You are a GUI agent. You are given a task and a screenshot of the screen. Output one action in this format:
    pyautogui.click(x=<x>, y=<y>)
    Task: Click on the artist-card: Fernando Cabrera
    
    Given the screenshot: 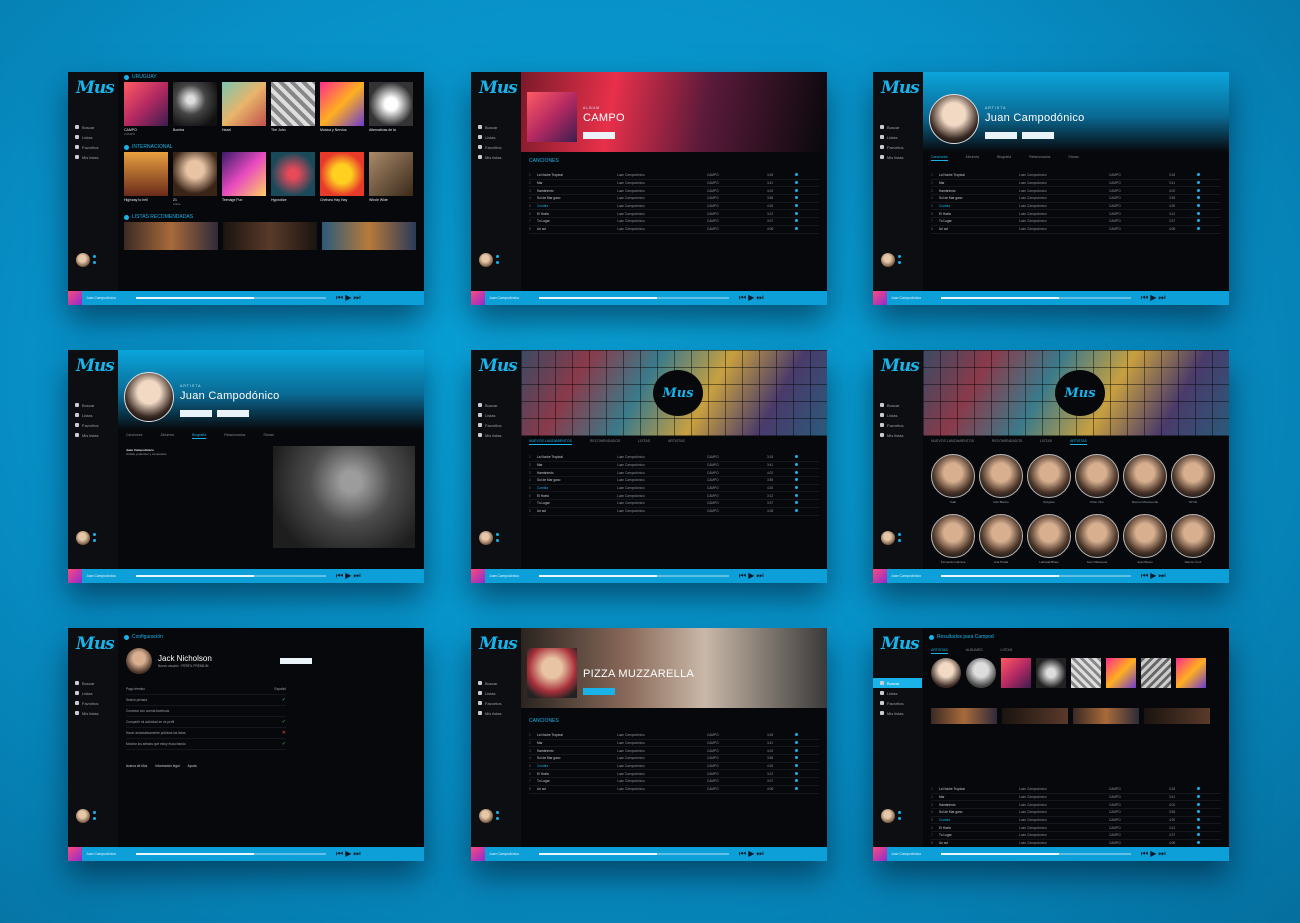 What is the action you would take?
    pyautogui.click(x=955, y=539)
    